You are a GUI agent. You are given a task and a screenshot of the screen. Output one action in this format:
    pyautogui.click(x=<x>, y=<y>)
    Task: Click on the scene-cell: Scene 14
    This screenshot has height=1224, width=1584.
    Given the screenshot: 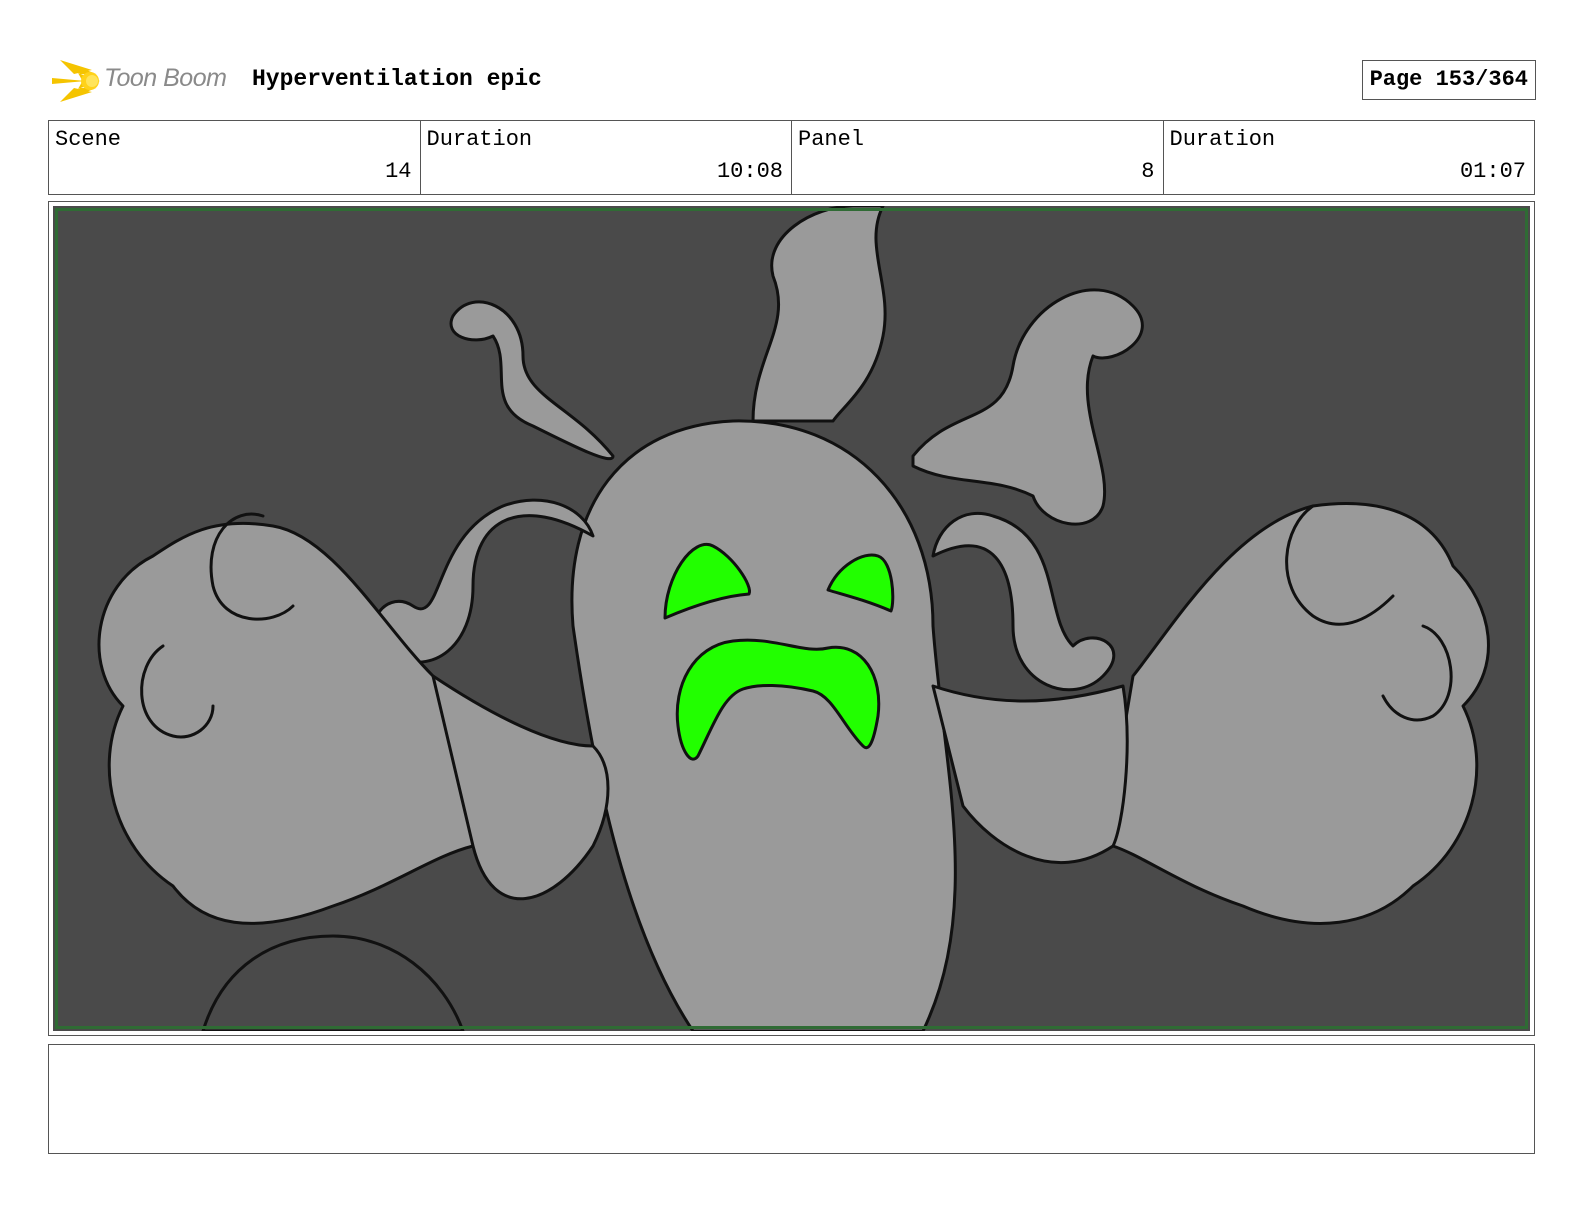 What is the action you would take?
    pyautogui.click(x=235, y=157)
    